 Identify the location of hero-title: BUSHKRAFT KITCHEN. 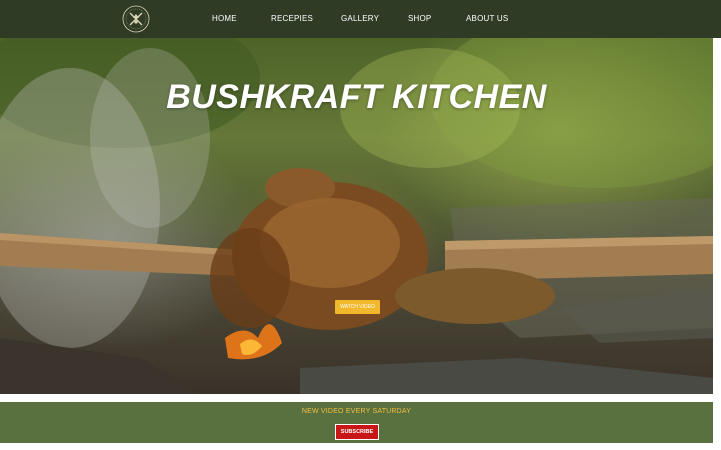
(356, 97).